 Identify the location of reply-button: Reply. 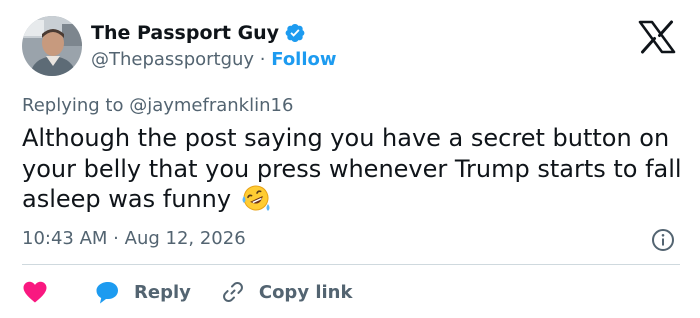
(142, 292).